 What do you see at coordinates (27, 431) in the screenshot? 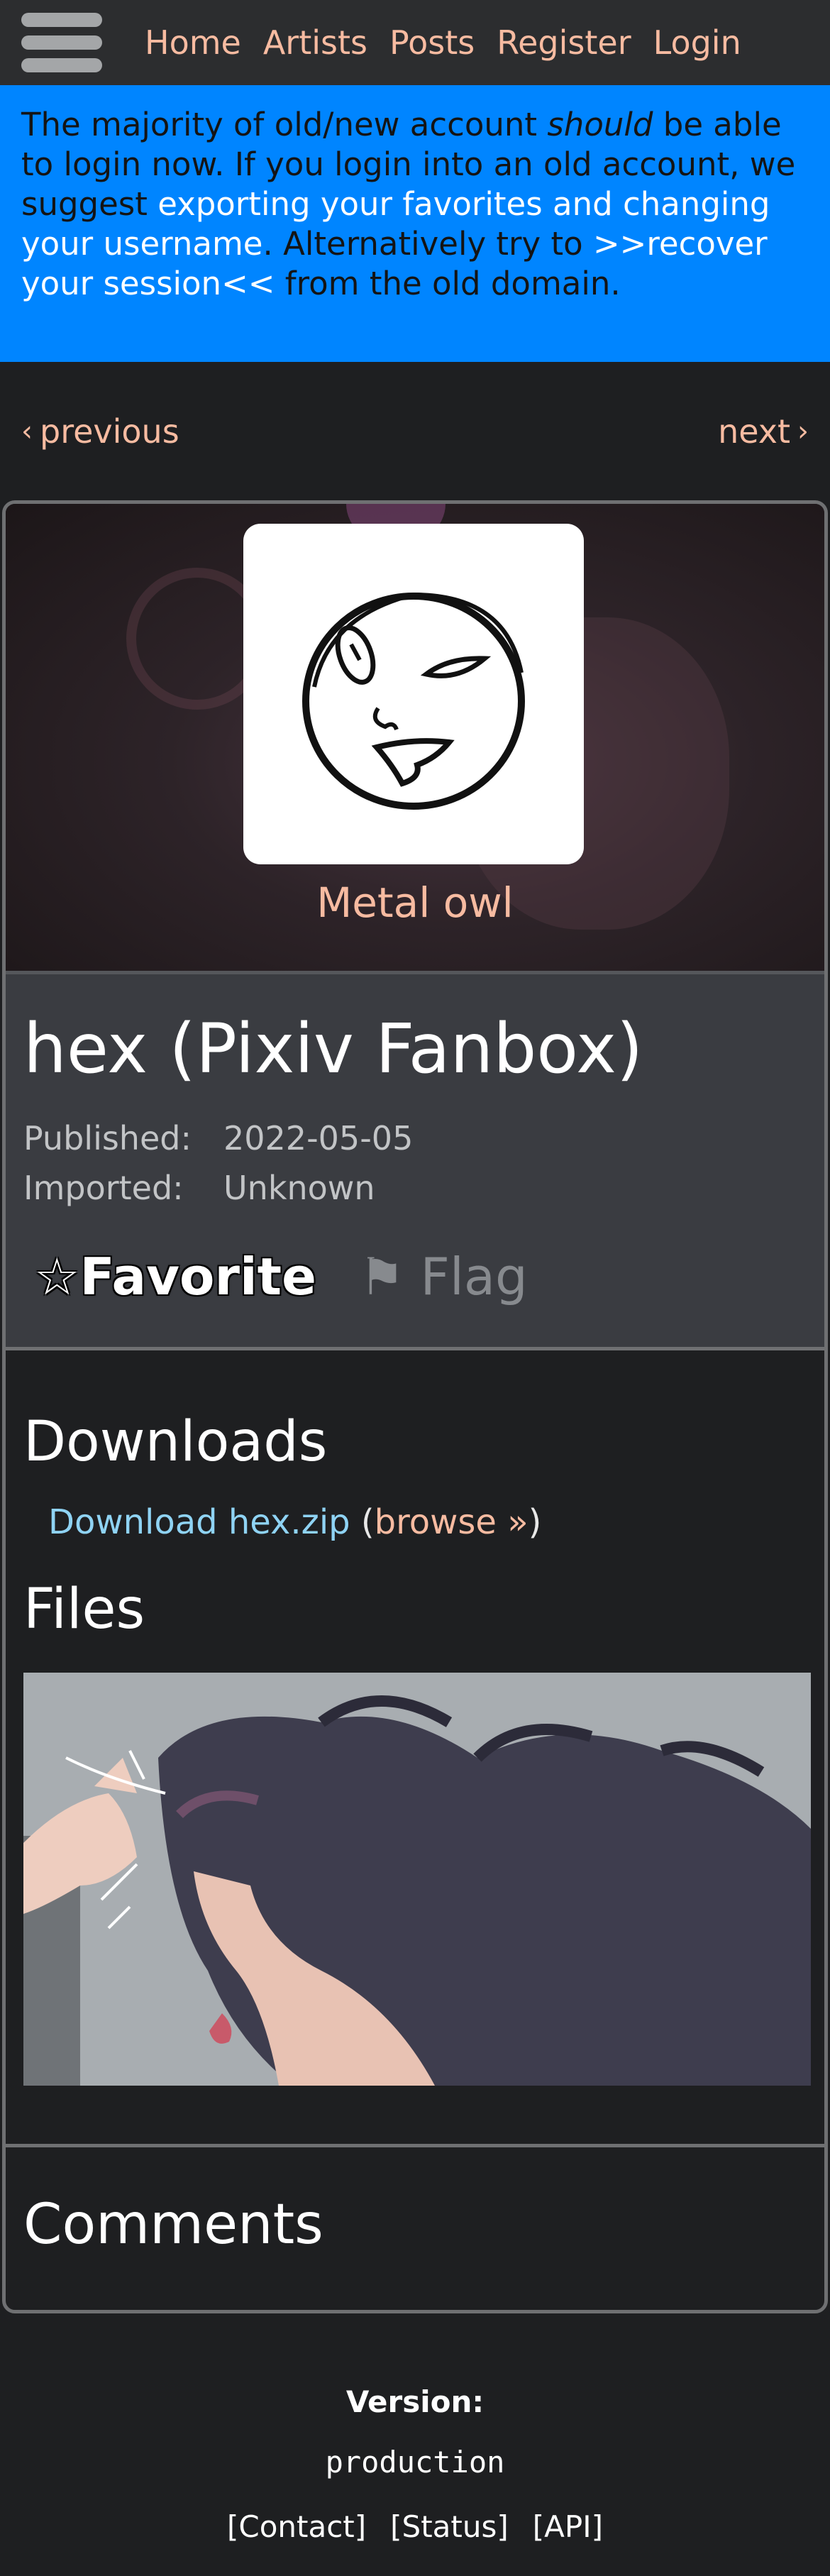
I see `chevron-left-icon: ‹` at bounding box center [27, 431].